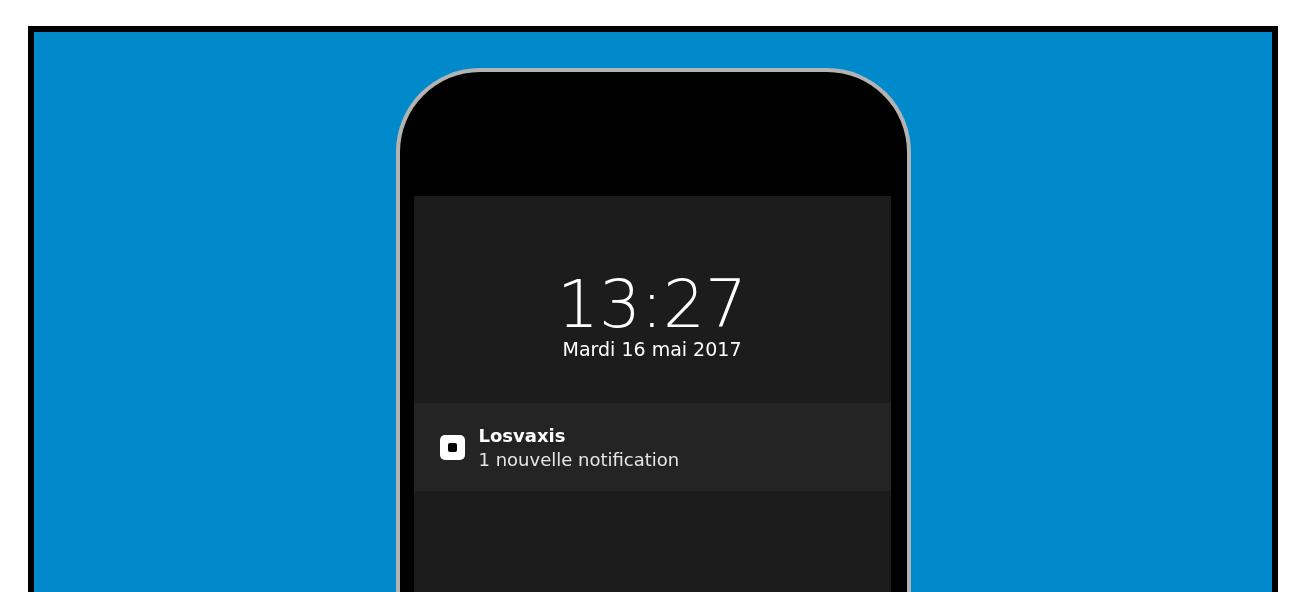  I want to click on app-icon, so click(452, 447).